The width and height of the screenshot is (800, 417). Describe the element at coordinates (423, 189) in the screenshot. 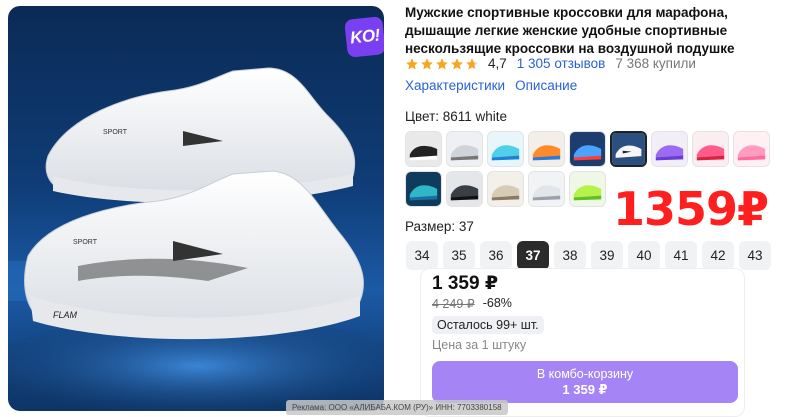

I see `color-swatch-teal` at that location.